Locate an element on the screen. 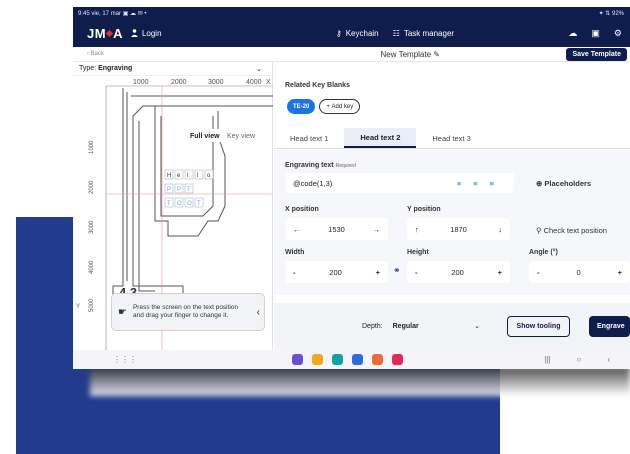 The image size is (630, 454). arrow-down-icon: ↓ is located at coordinates (500, 229).